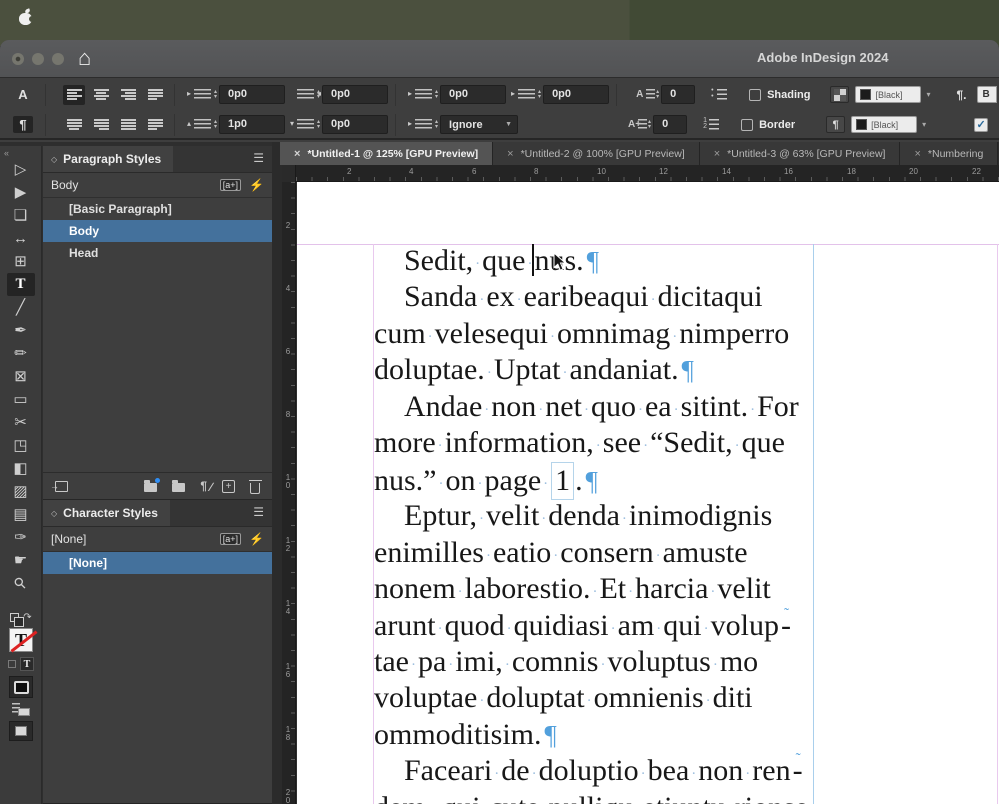  What do you see at coordinates (21, 169) in the screenshot?
I see `selection-tool: ▷` at bounding box center [21, 169].